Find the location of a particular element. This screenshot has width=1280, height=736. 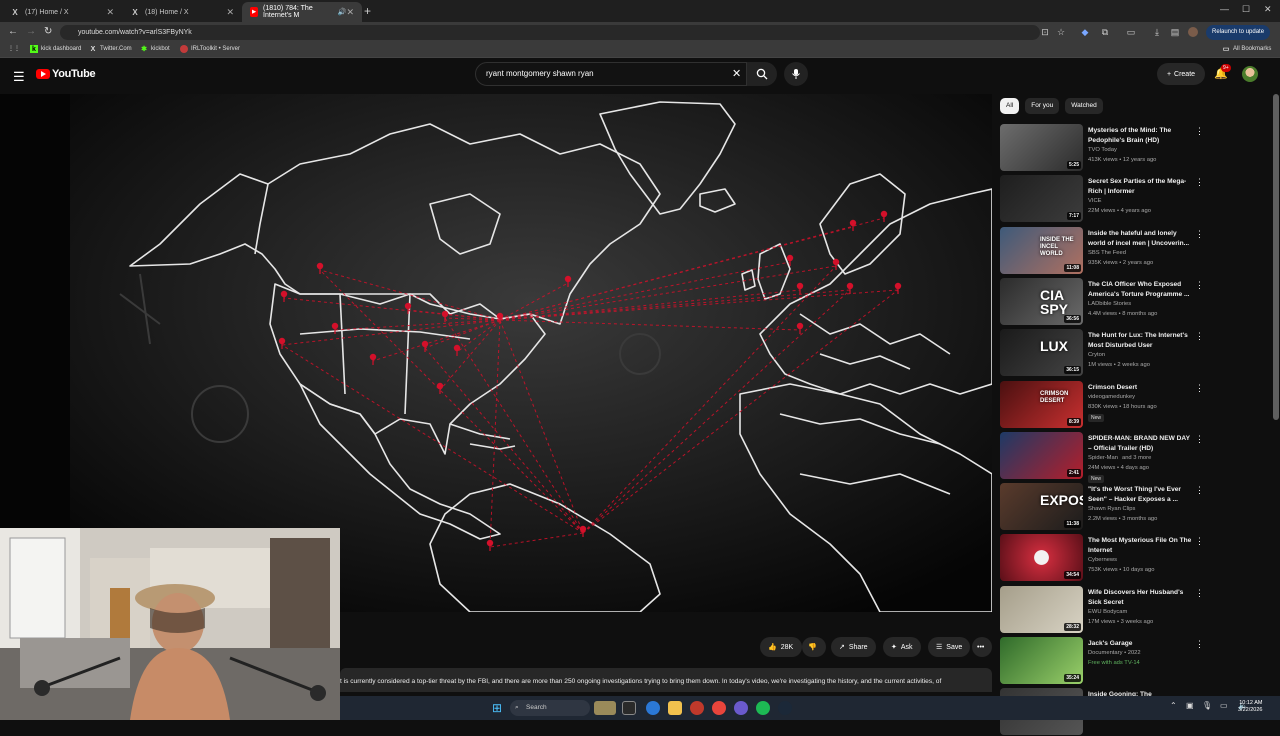

menu-icon: ☰ is located at coordinates (19, 77).